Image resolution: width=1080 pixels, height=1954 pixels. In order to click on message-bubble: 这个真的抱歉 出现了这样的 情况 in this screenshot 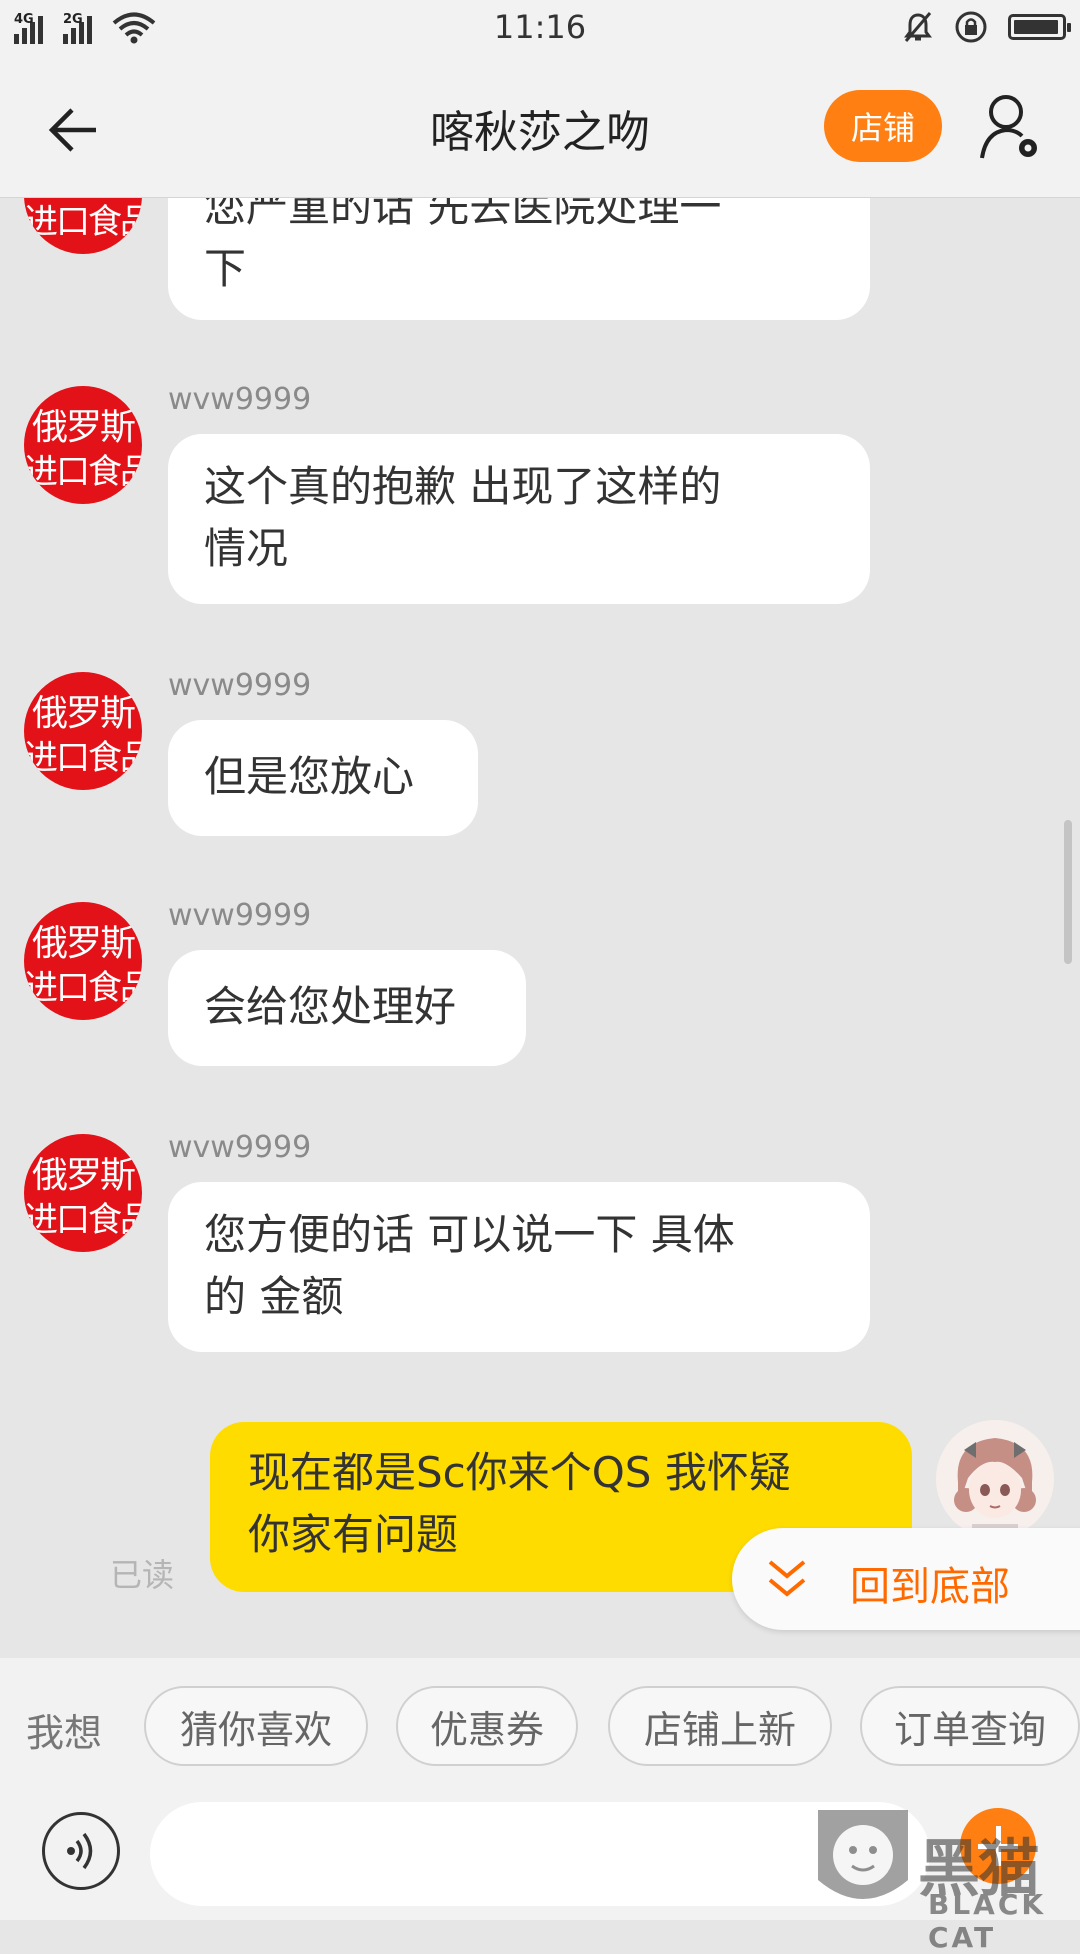, I will do `click(519, 519)`.